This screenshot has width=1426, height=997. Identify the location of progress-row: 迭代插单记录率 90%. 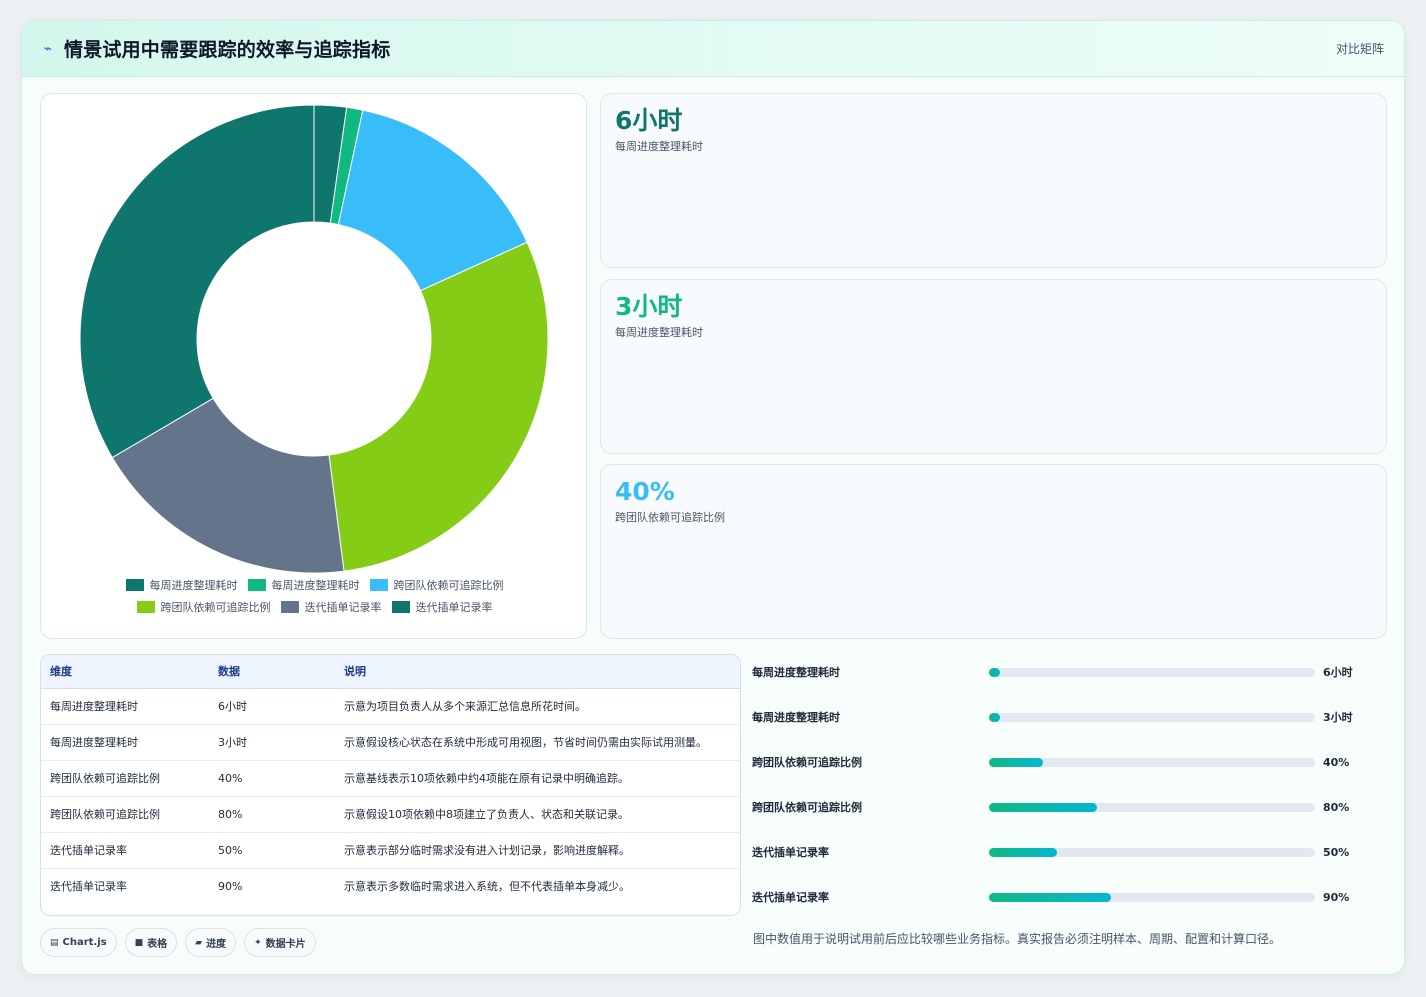
(1072, 897).